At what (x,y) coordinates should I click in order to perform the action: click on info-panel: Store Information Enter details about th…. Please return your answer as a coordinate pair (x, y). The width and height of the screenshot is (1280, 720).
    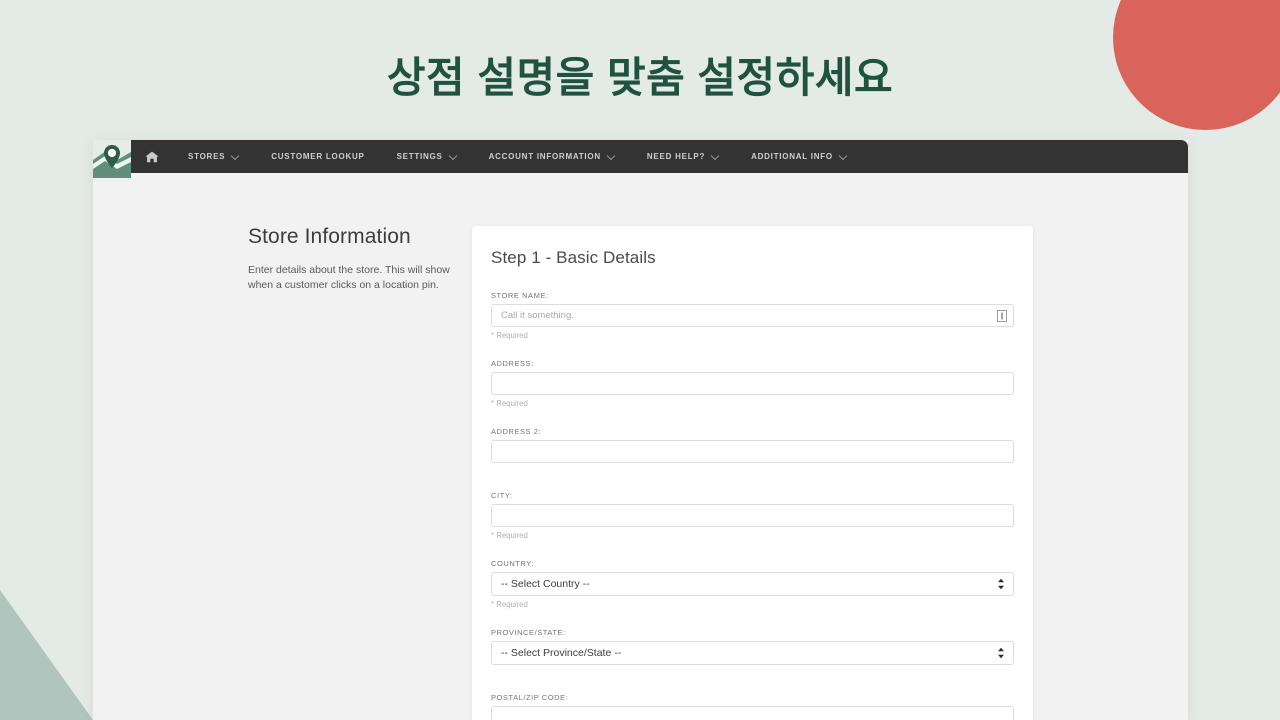
    Looking at the image, I should click on (353, 259).